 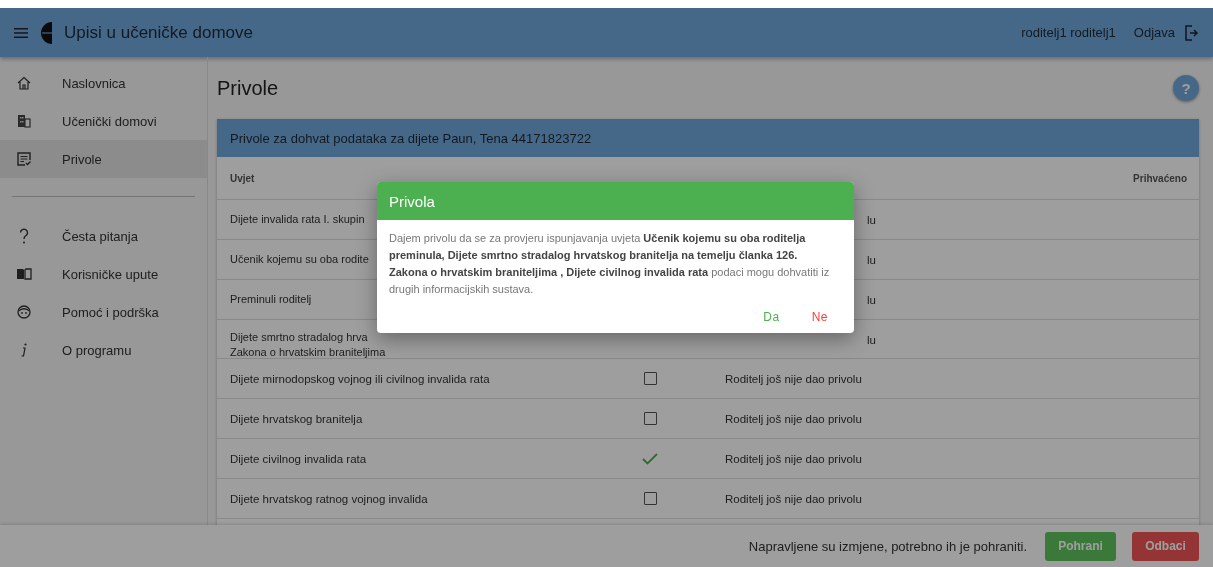 I want to click on menu-icon, so click(x=21, y=32).